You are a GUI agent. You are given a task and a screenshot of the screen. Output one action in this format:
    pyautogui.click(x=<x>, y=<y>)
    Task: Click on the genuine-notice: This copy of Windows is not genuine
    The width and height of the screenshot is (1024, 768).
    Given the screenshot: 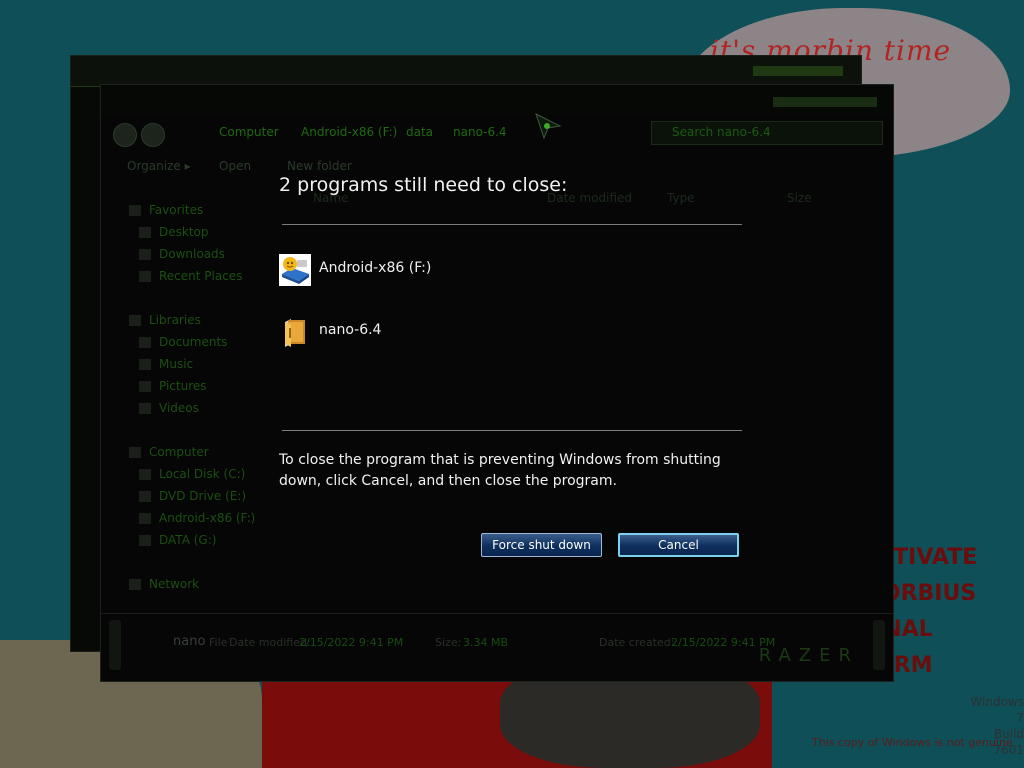 What is the action you would take?
    pyautogui.click(x=912, y=743)
    